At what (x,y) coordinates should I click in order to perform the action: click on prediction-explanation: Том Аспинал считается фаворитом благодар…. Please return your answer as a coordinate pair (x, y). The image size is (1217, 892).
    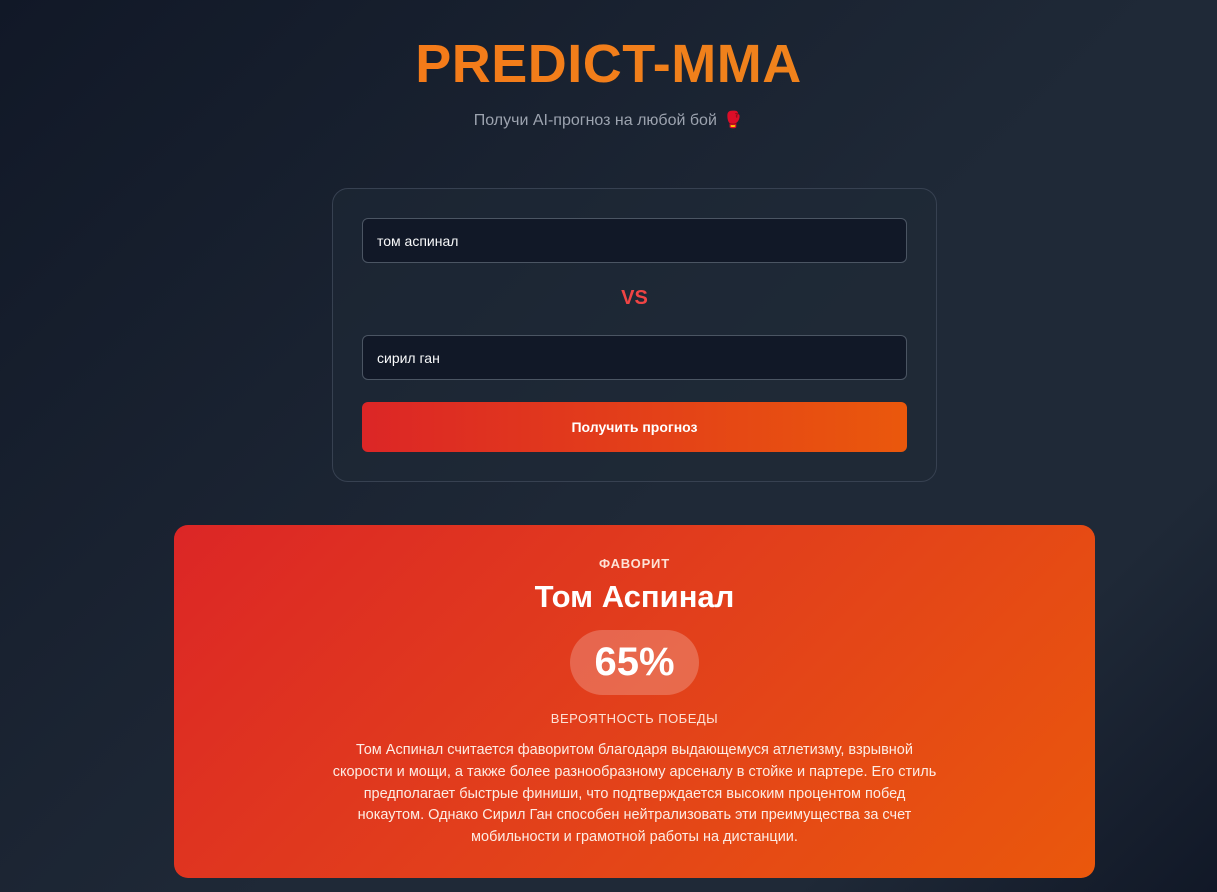
    Looking at the image, I should click on (634, 794).